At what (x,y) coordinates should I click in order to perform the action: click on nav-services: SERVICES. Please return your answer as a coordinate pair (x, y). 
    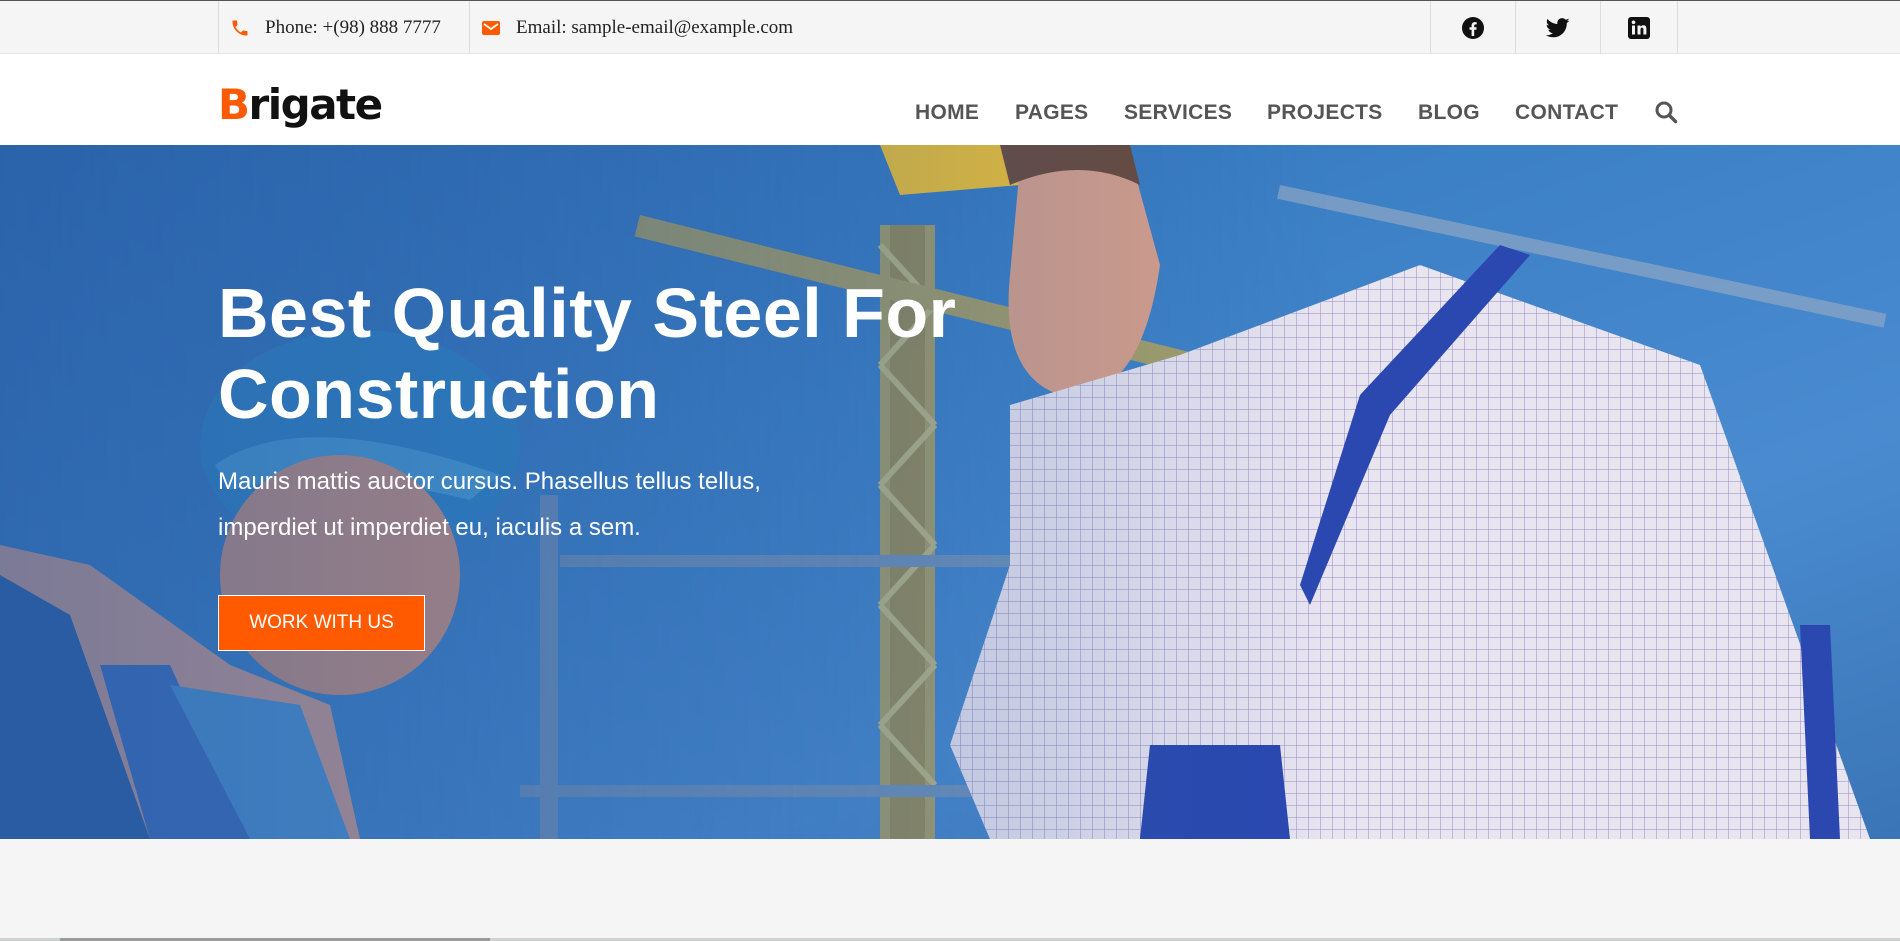
    Looking at the image, I should click on (1178, 113).